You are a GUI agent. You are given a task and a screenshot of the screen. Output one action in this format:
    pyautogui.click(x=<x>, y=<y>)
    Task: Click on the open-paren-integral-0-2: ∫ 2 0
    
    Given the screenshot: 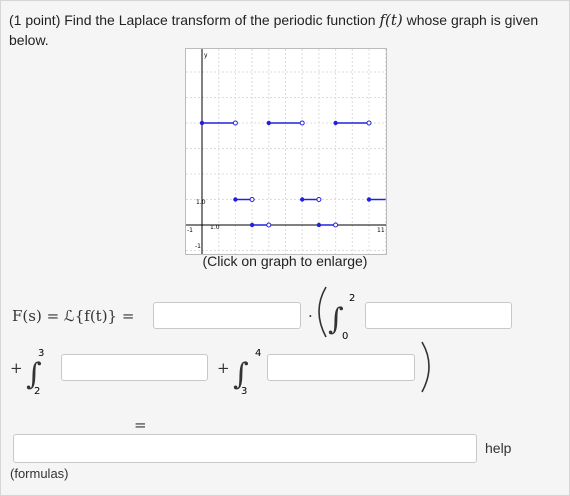 What is the action you would take?
    pyautogui.click(x=336, y=314)
    